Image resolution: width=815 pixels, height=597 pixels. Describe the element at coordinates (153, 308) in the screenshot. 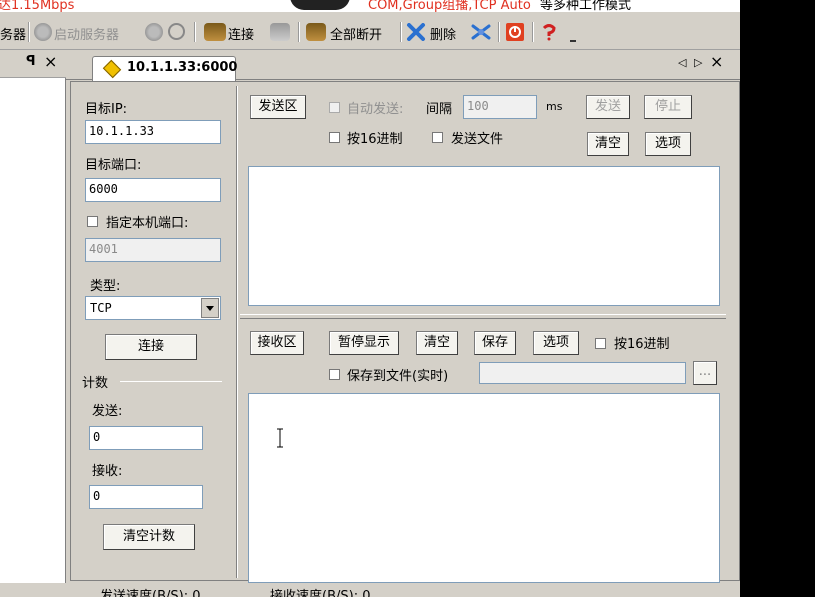

I see `type-select: TCP` at that location.